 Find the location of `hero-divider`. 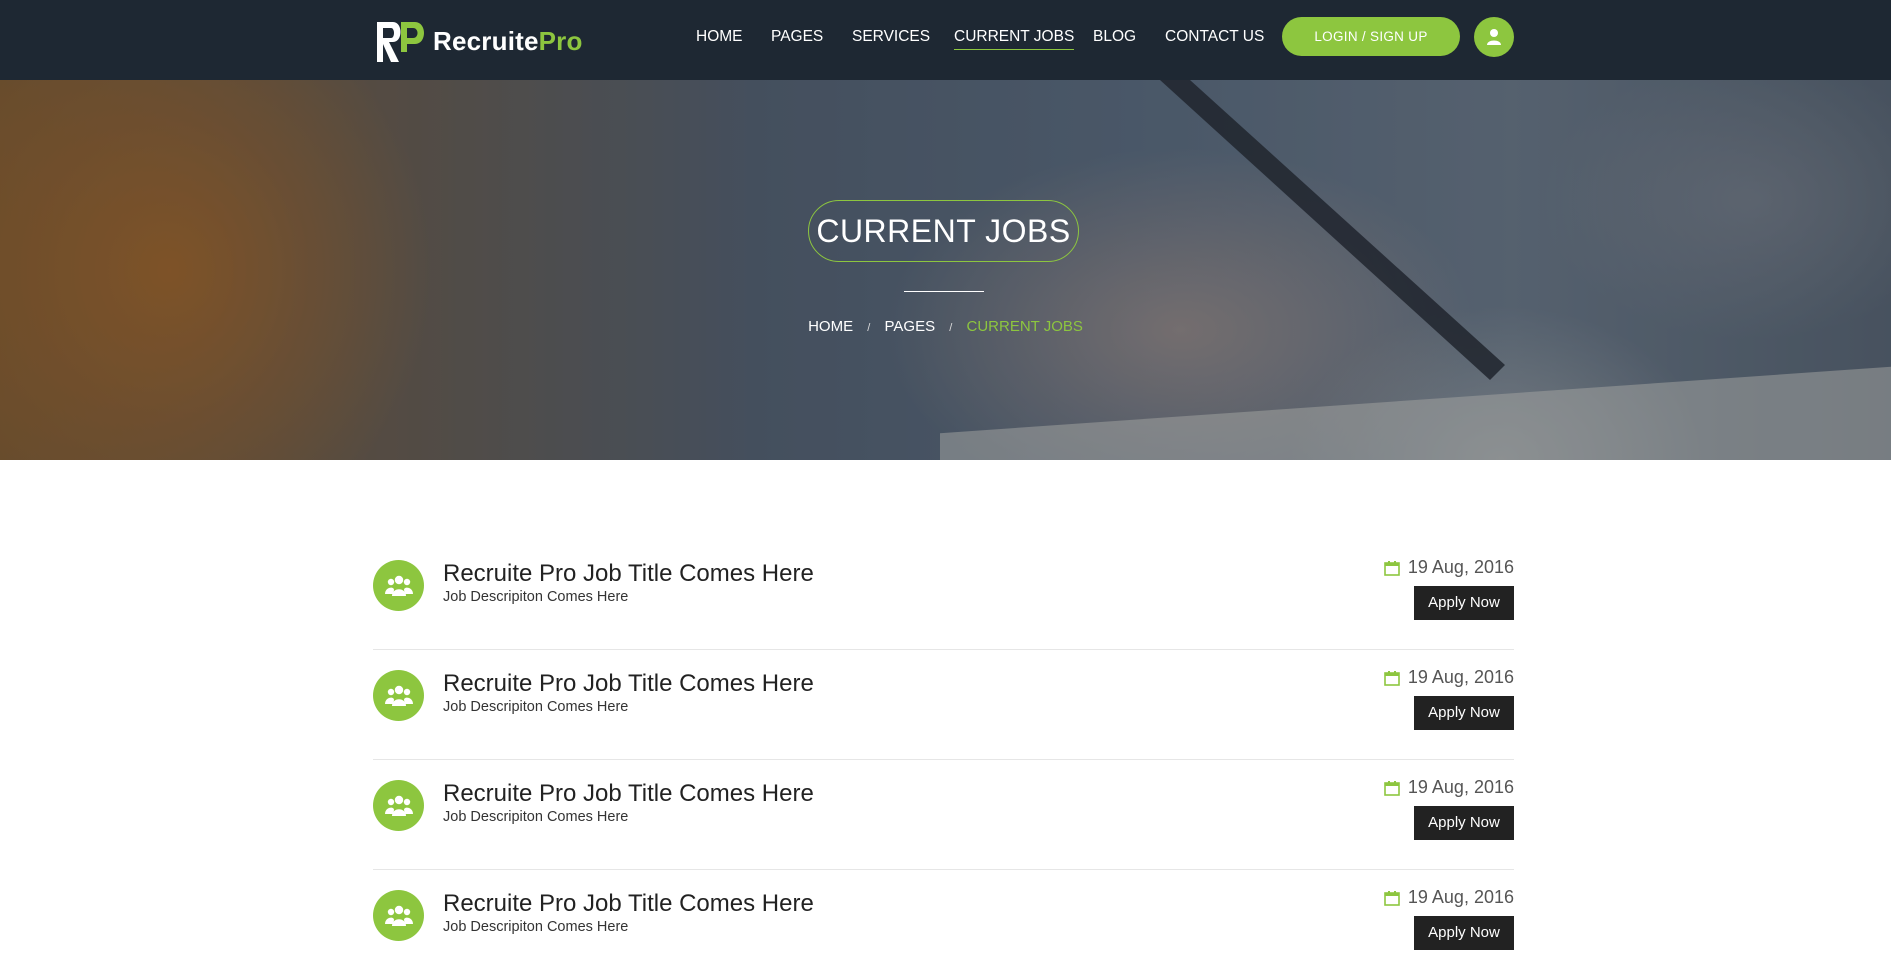

hero-divider is located at coordinates (944, 291).